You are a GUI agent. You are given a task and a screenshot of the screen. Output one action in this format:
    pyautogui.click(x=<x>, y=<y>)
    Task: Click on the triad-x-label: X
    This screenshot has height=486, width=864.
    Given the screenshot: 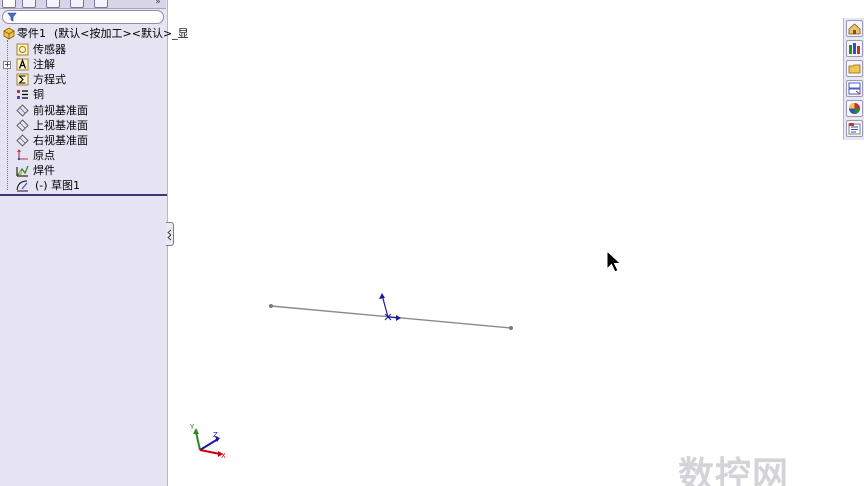 What is the action you would take?
    pyautogui.click(x=223, y=456)
    